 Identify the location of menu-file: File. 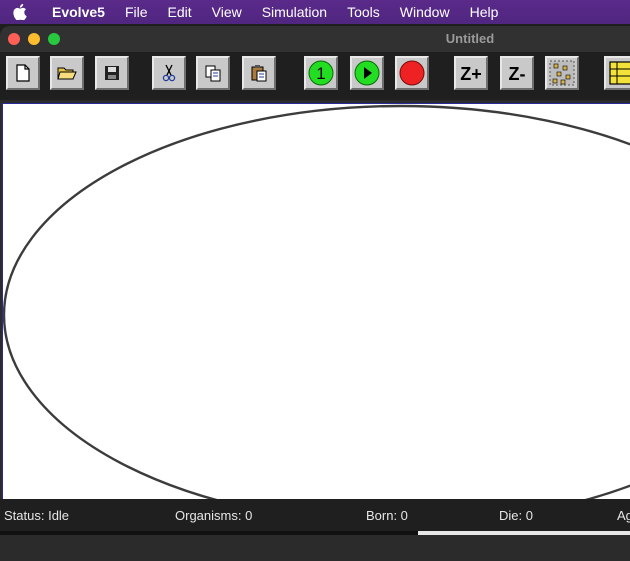
(136, 12).